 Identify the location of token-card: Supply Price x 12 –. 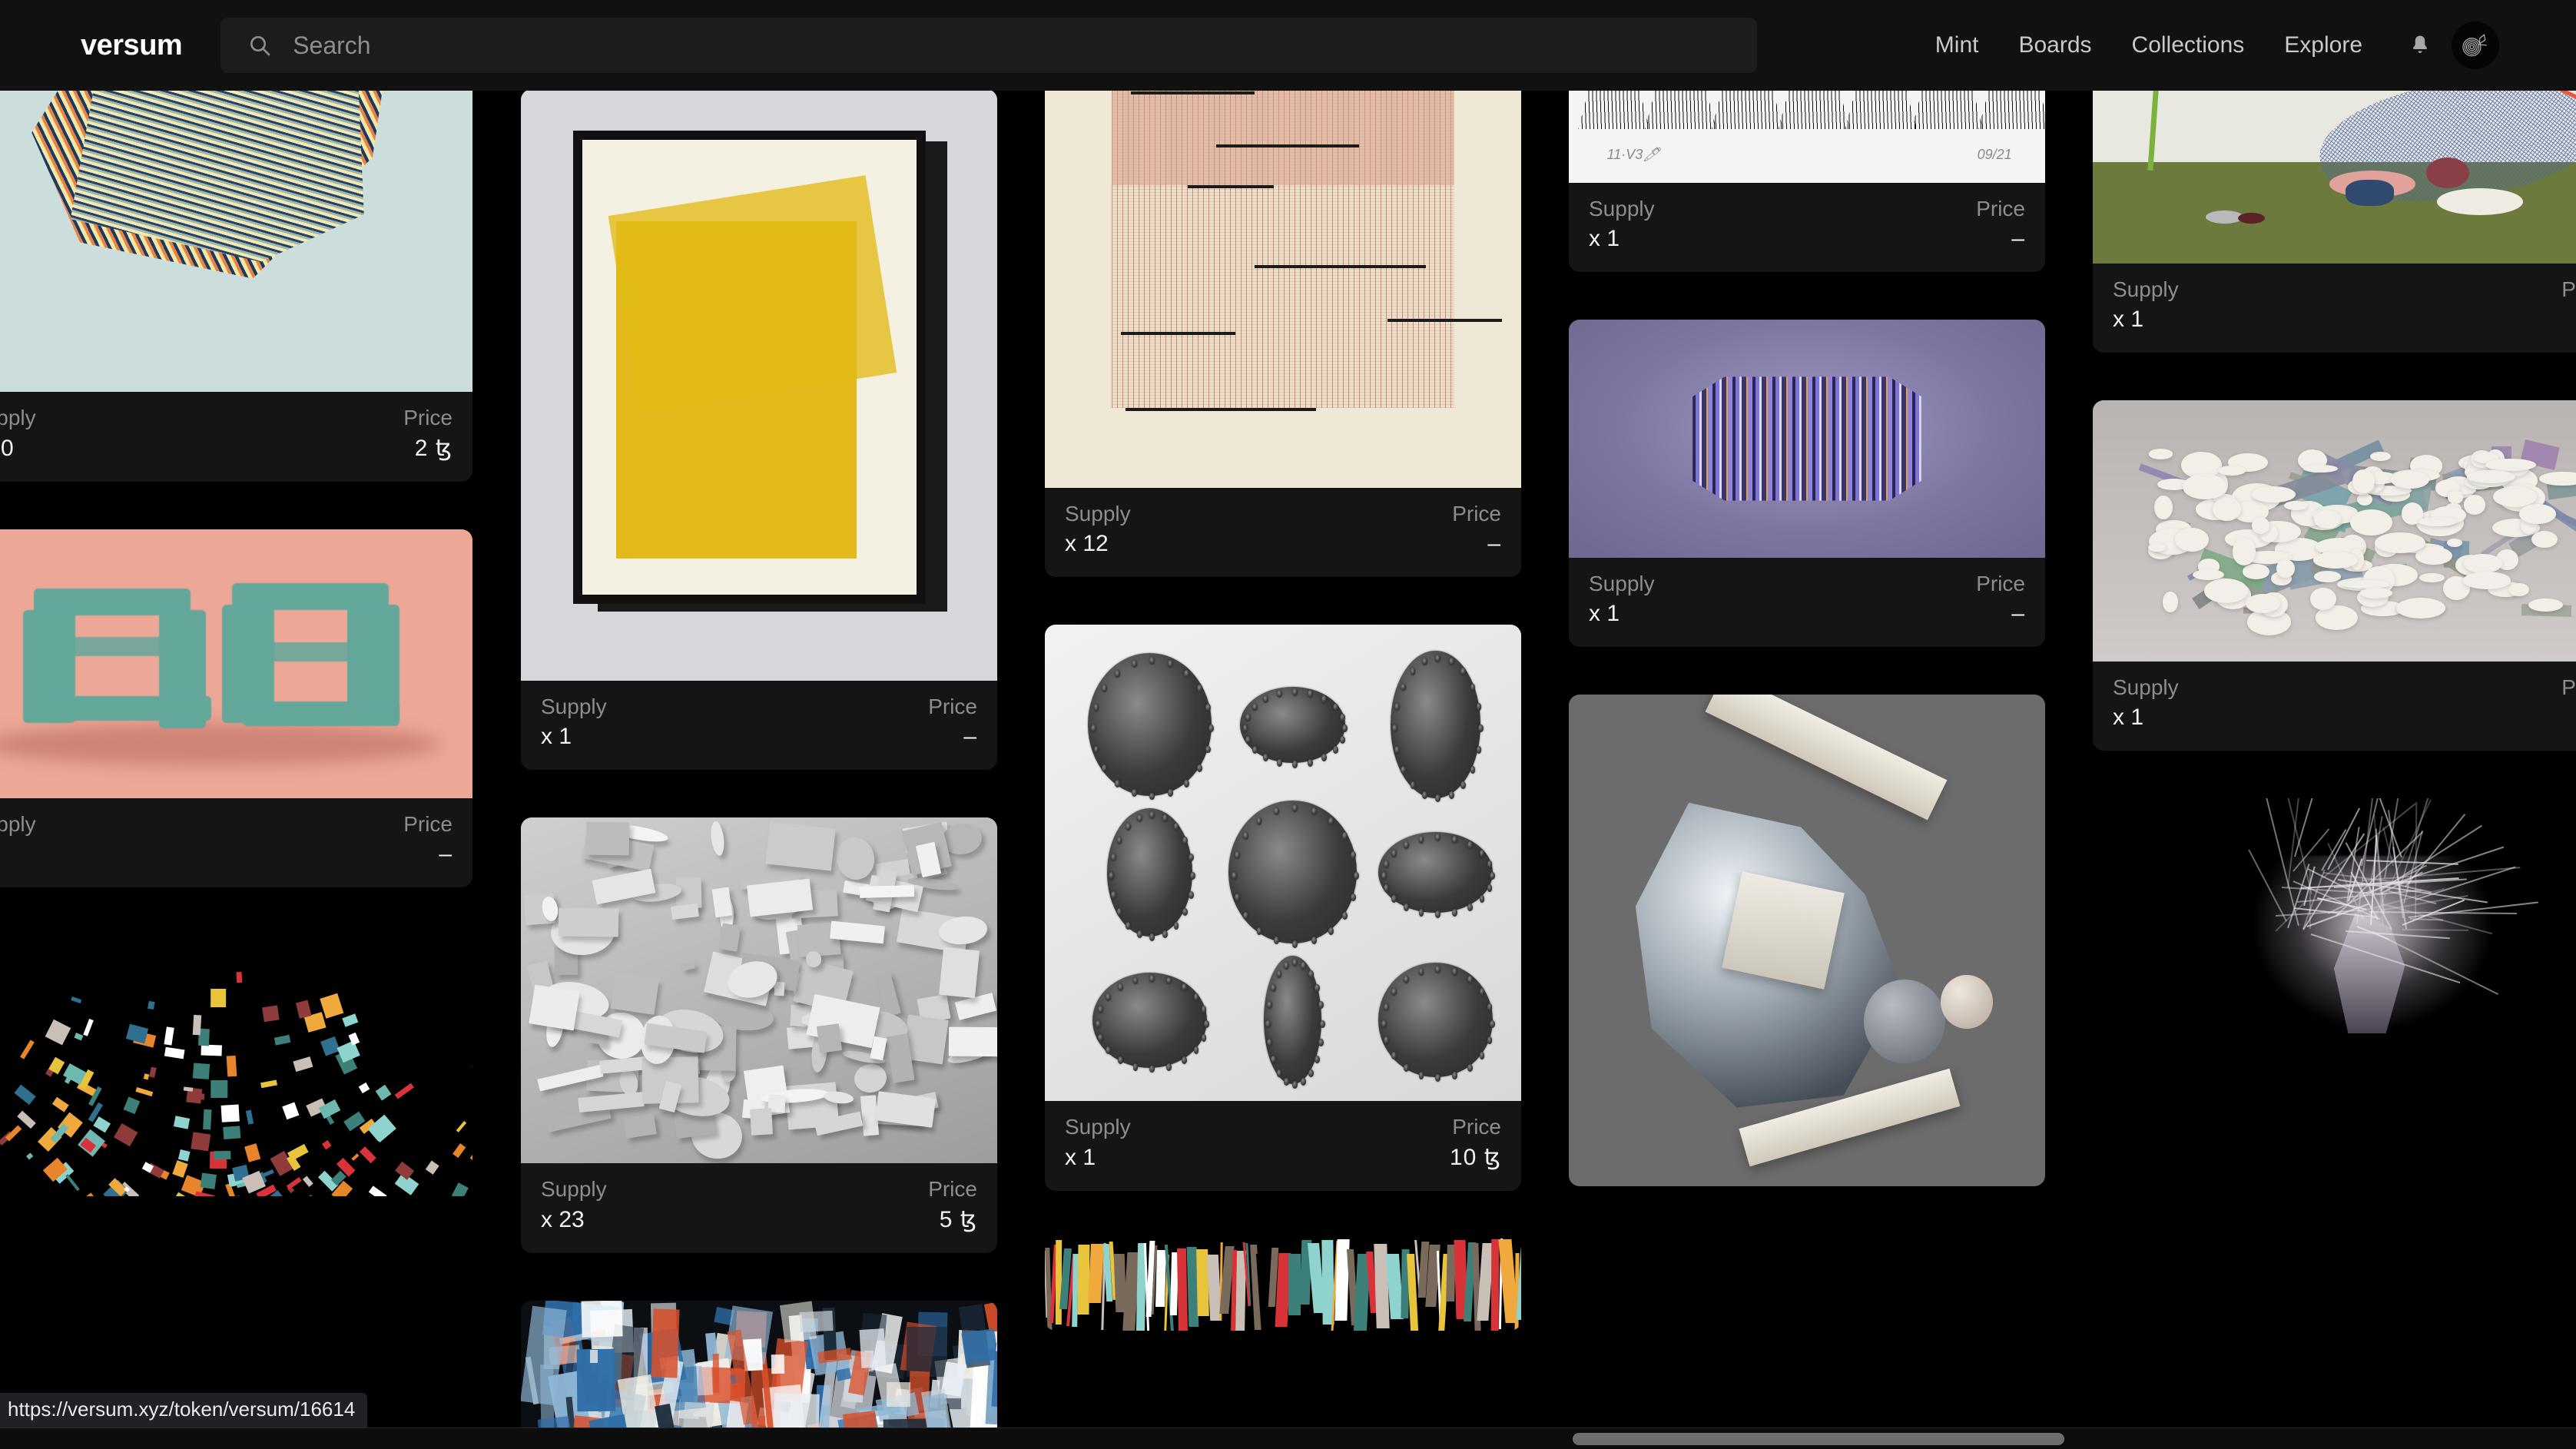
(1283, 334).